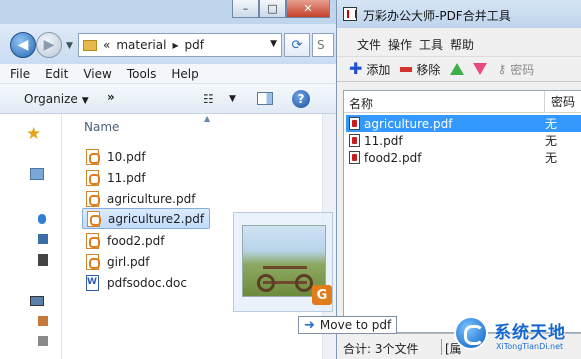 The height and width of the screenshot is (359, 581). Describe the element at coordinates (92, 282) in the screenshot. I see `word-doc-icon` at that location.